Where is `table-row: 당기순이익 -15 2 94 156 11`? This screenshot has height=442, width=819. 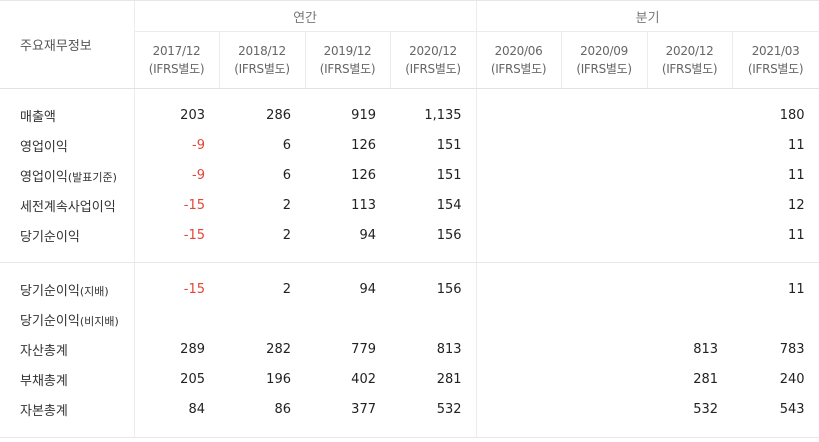
table-row: 당기순이익 -15 2 94 156 11 is located at coordinates (409, 235).